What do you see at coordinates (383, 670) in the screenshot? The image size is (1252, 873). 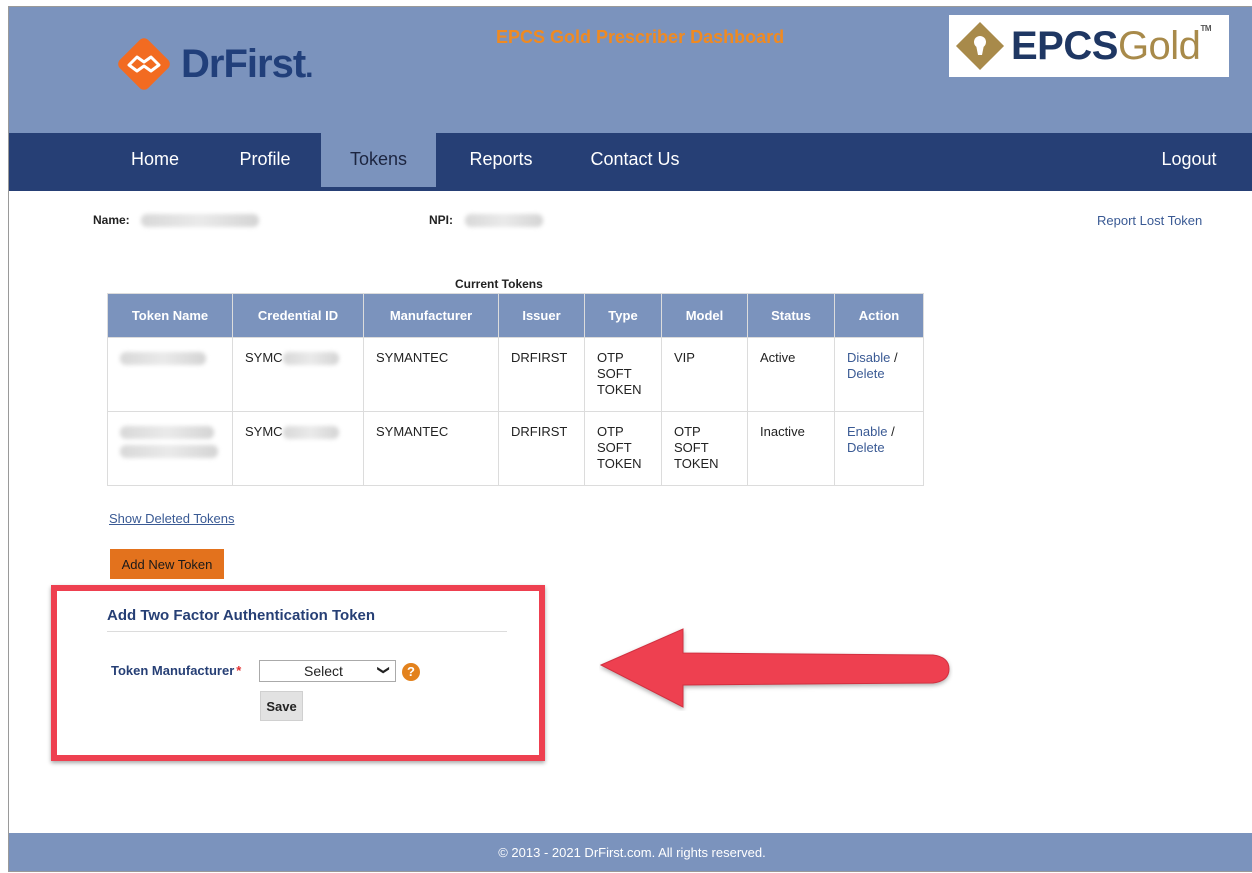 I see `chevron-down-icon: ❯` at bounding box center [383, 670].